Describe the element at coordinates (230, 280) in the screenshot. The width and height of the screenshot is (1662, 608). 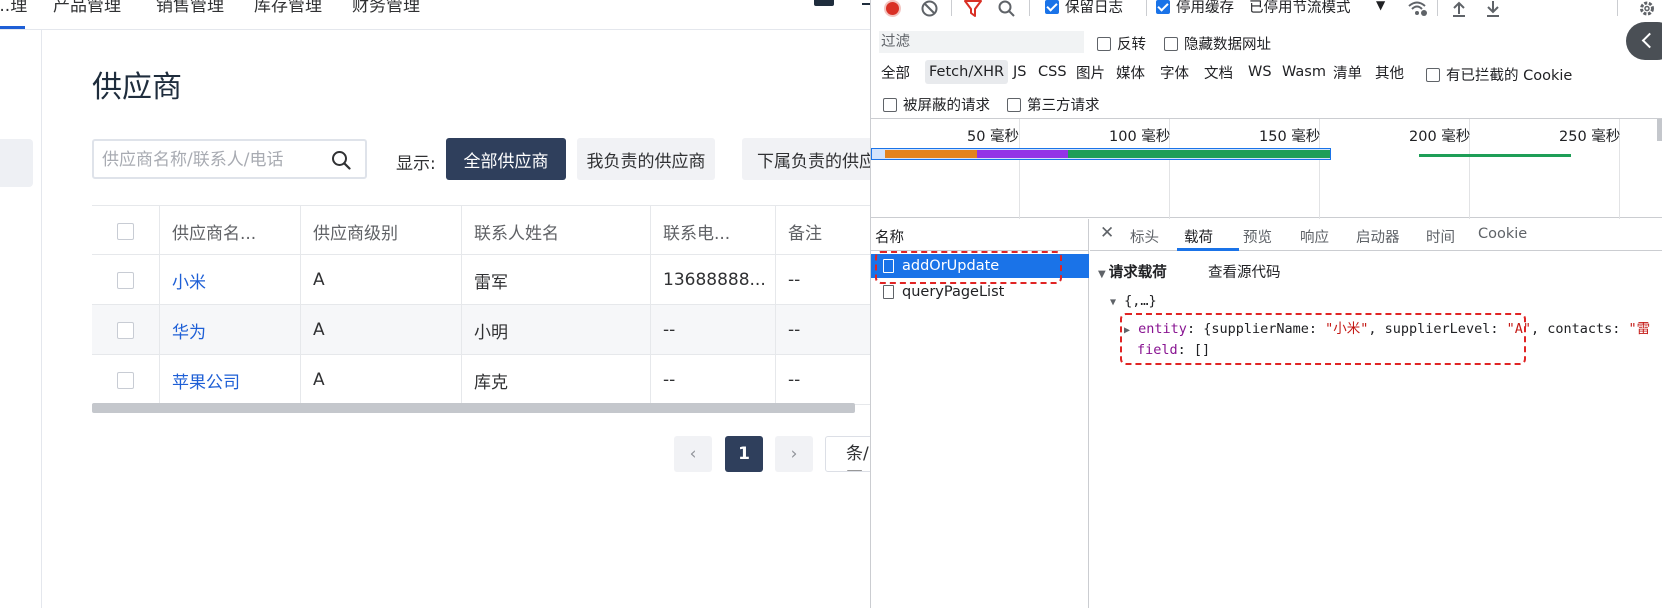
I see `supplier-name-link: 小米` at that location.